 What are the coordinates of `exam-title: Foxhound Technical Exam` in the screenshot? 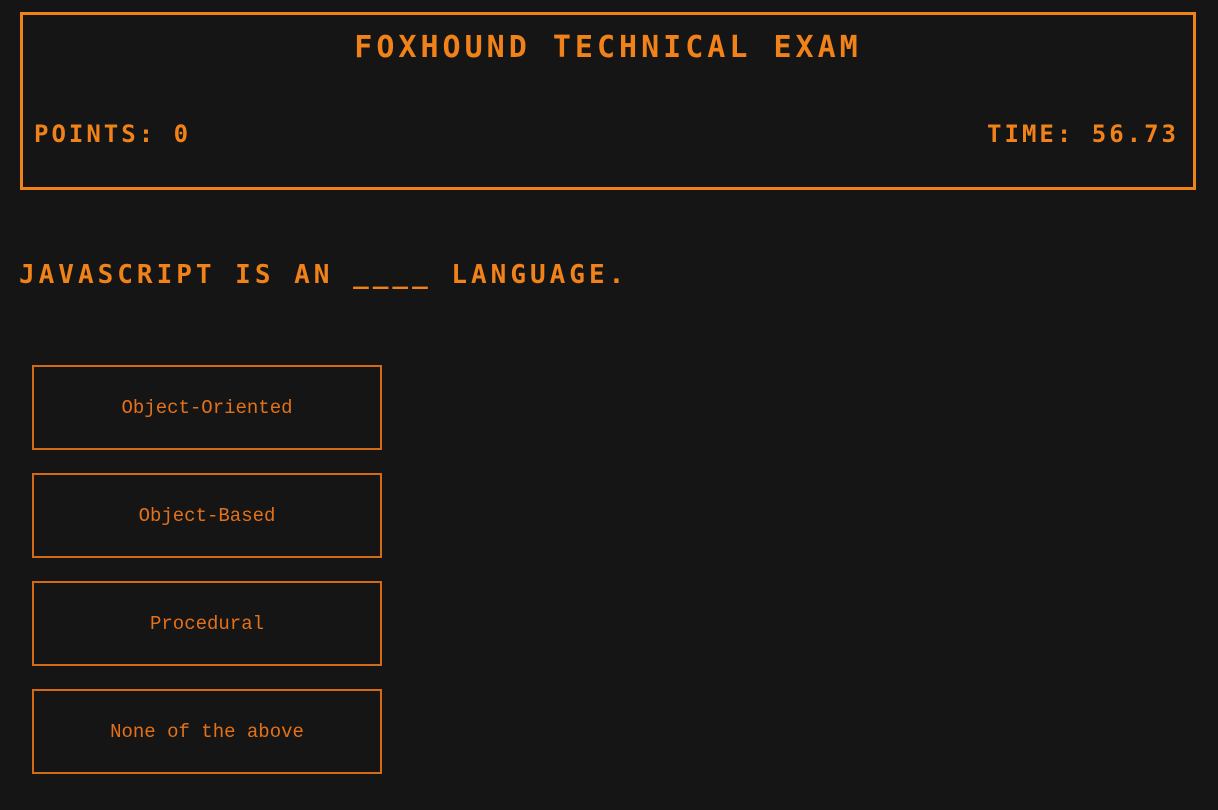 It's located at (608, 47).